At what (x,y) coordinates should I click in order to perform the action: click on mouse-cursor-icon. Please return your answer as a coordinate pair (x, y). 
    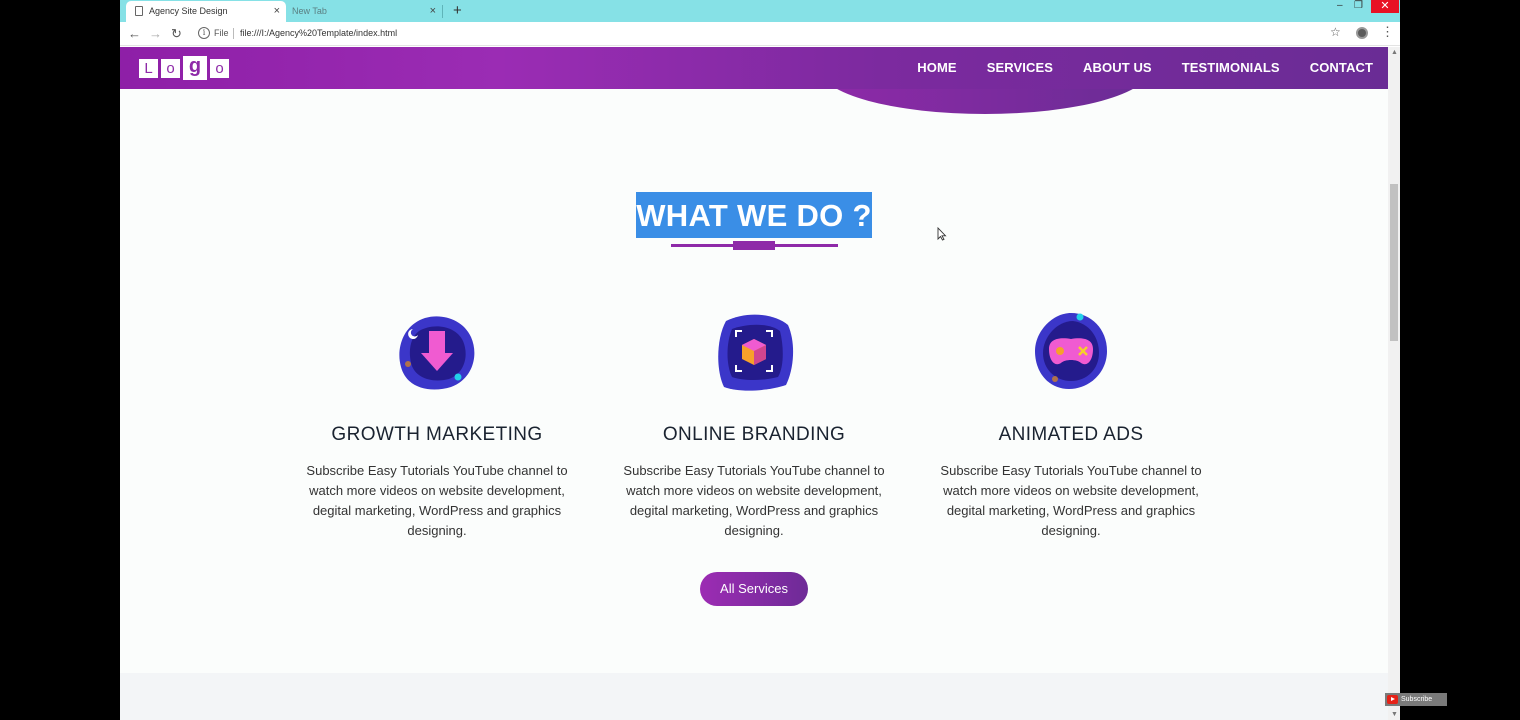
    Looking at the image, I should click on (942, 234).